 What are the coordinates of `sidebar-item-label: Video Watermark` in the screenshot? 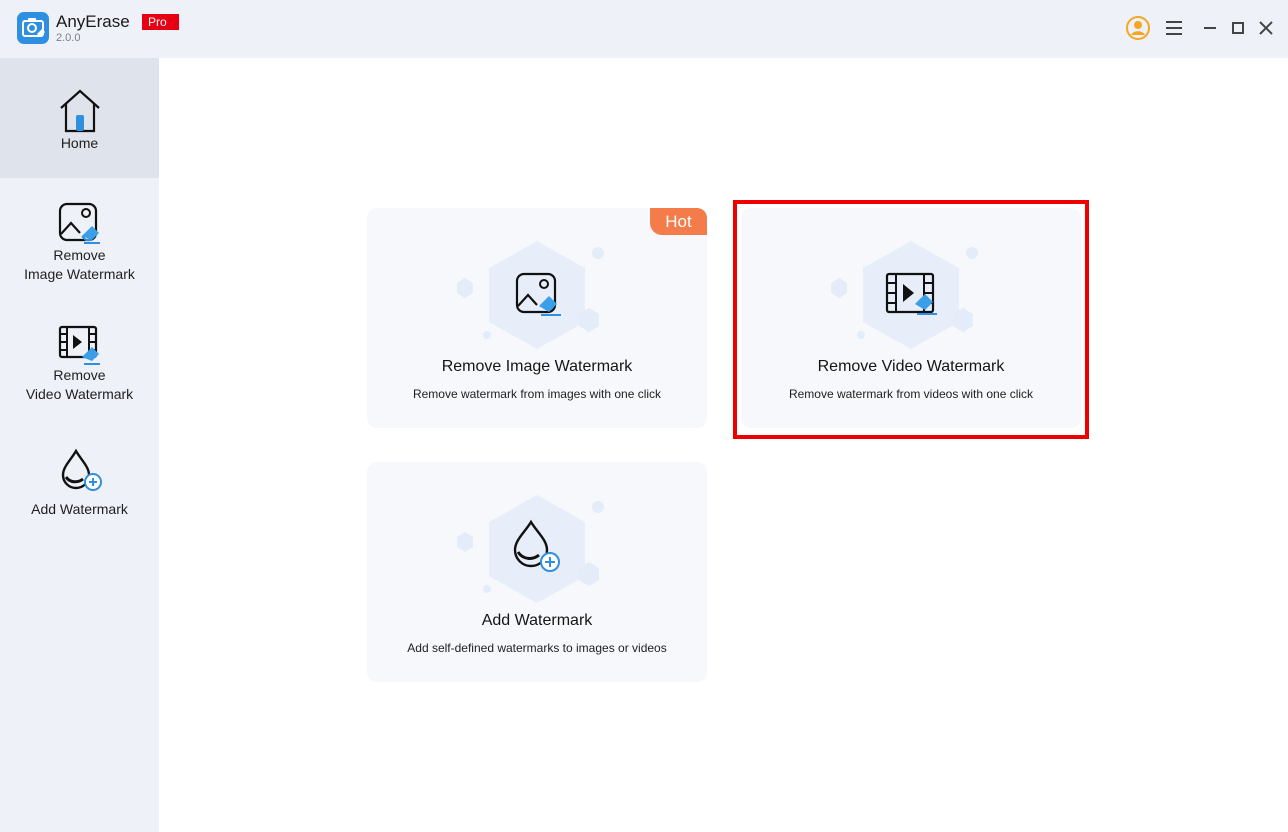 It's located at (79, 394).